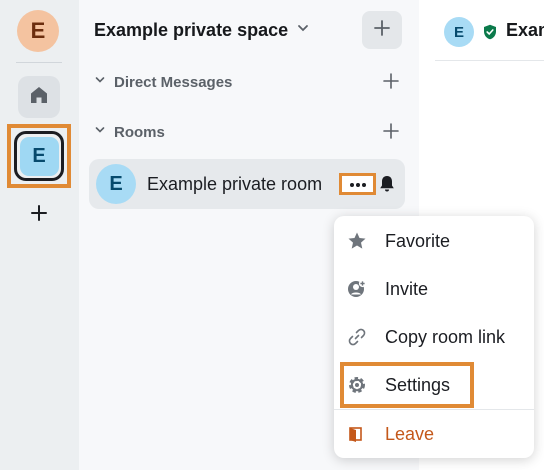 This screenshot has height=470, width=544. I want to click on user-avatar: E, so click(38, 31).